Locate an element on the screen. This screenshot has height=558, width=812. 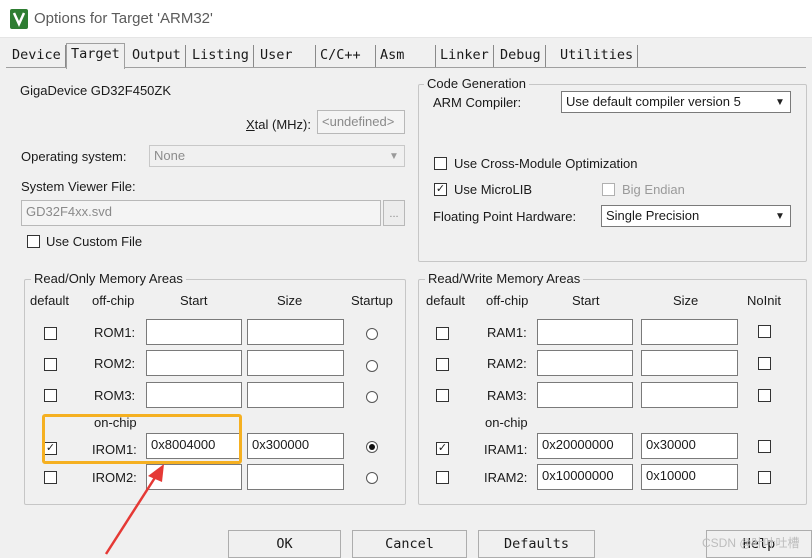
iram2-default-checkbox is located at coordinates (442, 477).